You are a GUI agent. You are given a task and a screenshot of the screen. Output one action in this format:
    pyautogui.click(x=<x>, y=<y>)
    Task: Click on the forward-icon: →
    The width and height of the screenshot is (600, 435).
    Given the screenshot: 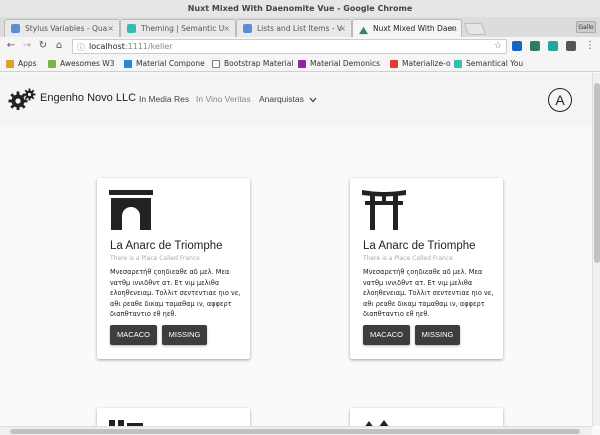 What is the action you would take?
    pyautogui.click(x=27, y=46)
    